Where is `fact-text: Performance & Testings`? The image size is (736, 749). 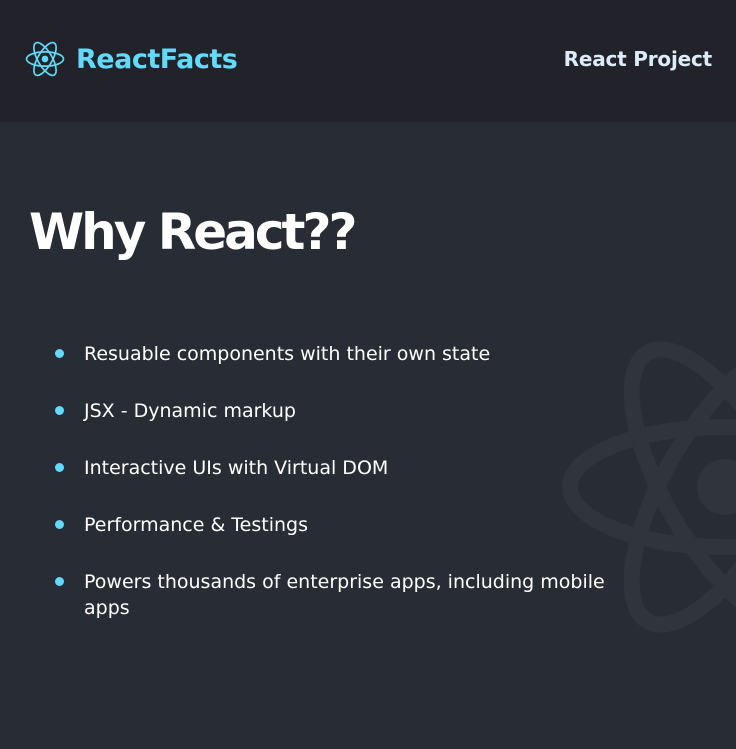 fact-text: Performance & Testings is located at coordinates (196, 525).